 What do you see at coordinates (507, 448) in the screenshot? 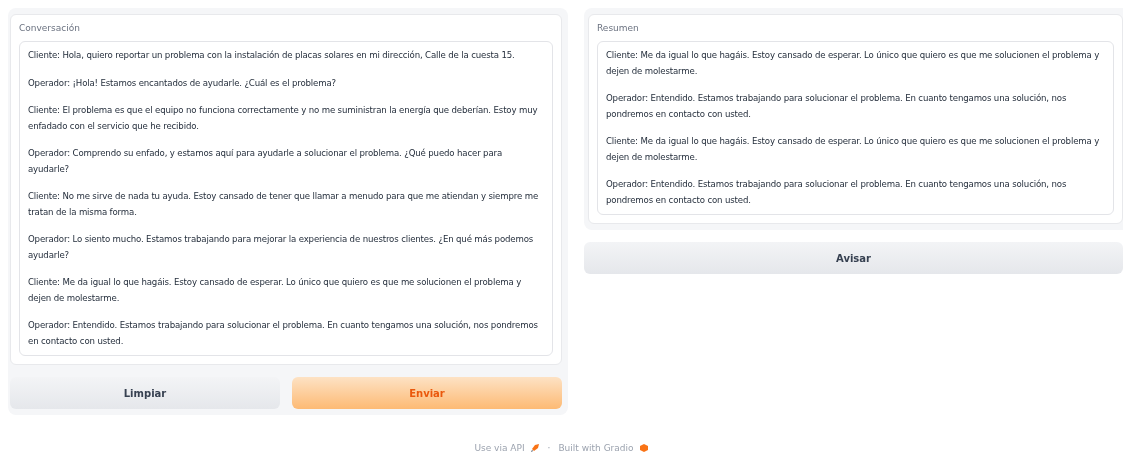
I see `api-link: Use via API` at bounding box center [507, 448].